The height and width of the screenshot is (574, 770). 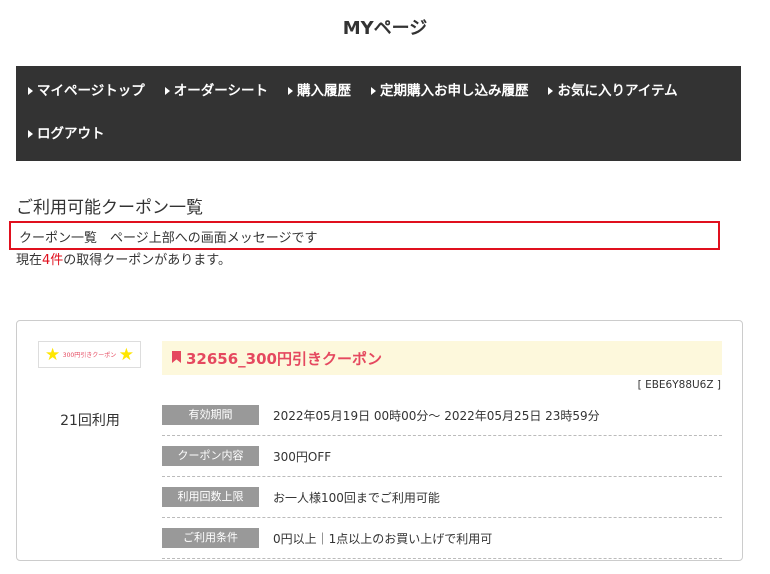 I want to click on nav-label: ログアウト, so click(x=71, y=134).